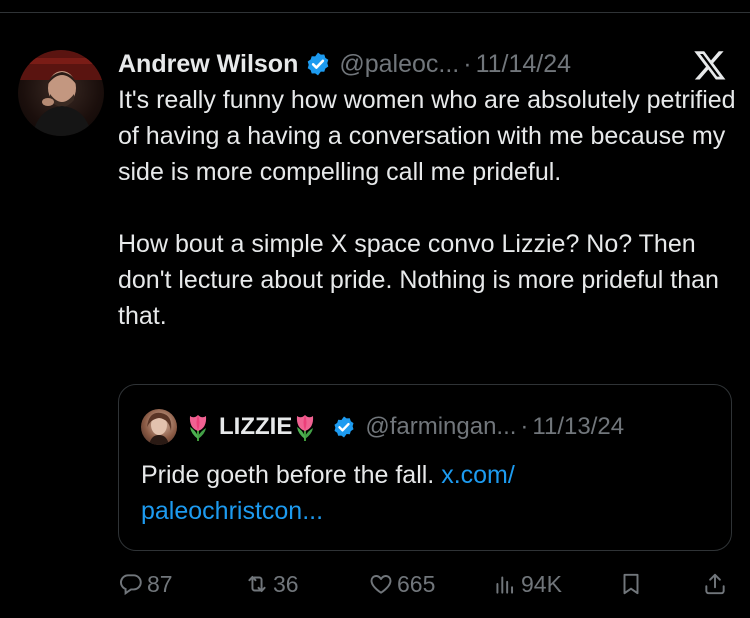 Image resolution: width=750 pixels, height=618 pixels. I want to click on like-icon, so click(381, 584).